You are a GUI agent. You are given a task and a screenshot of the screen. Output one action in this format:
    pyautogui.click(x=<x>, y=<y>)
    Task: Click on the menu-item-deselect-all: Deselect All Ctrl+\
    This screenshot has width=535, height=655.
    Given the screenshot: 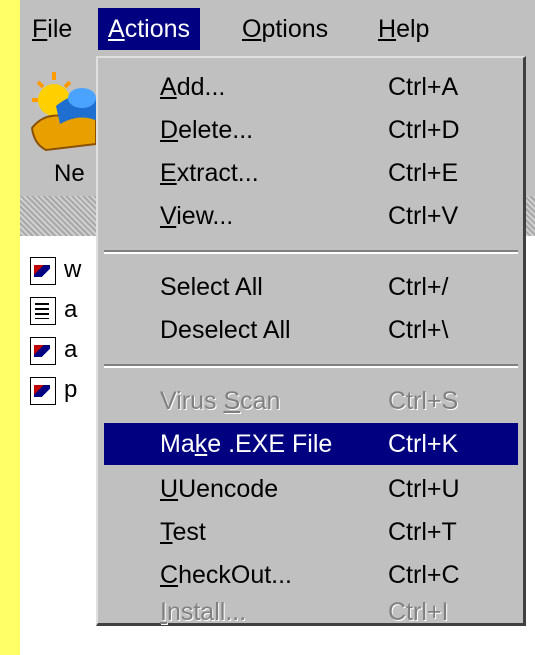 What is the action you would take?
    pyautogui.click(x=311, y=330)
    